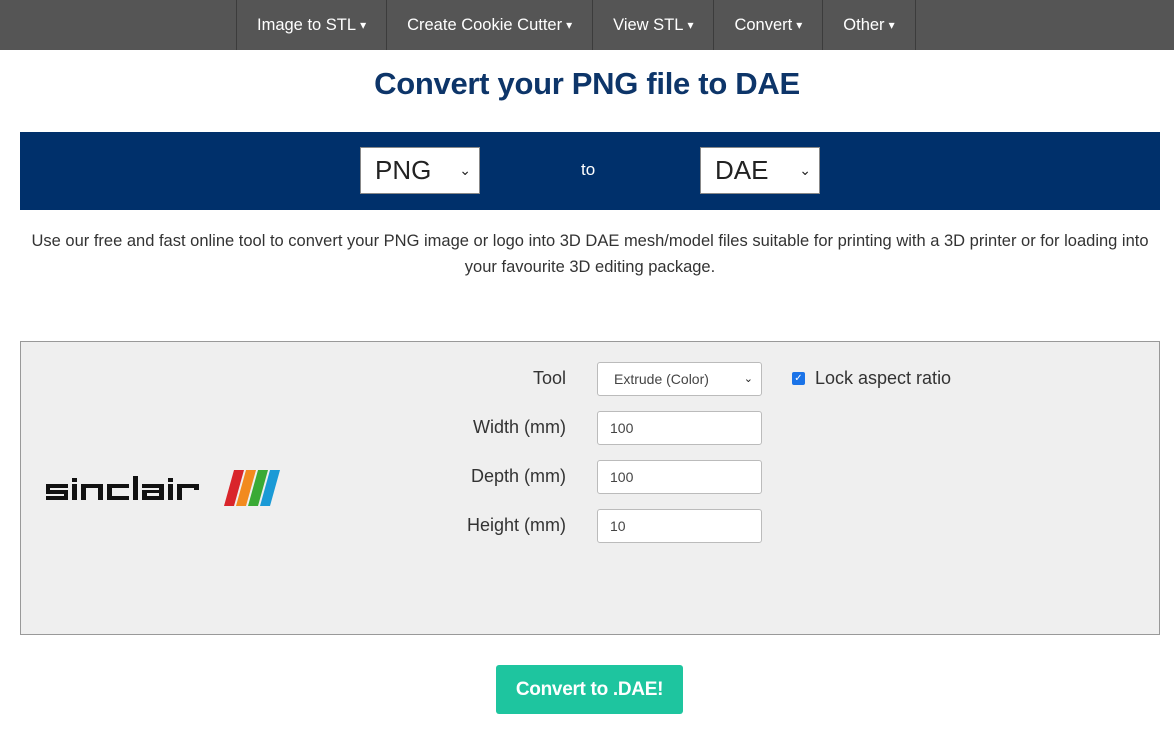 This screenshot has height=732, width=1174. Describe the element at coordinates (679, 526) in the screenshot. I see `height-input` at that location.